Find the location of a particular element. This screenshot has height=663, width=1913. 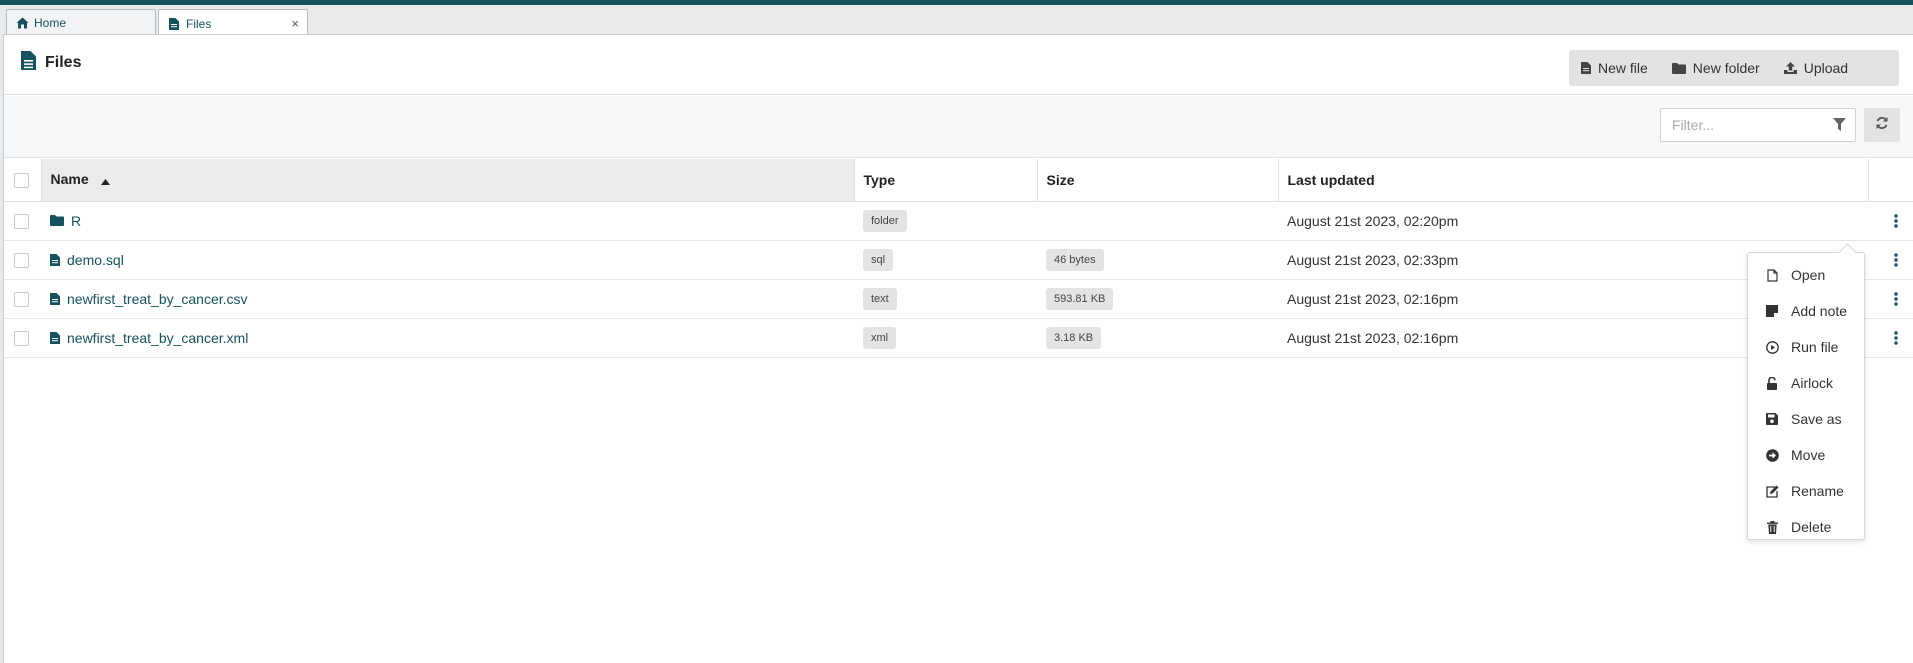

table-row: R folder August 21st 2023, 02:20pm is located at coordinates (958, 221).